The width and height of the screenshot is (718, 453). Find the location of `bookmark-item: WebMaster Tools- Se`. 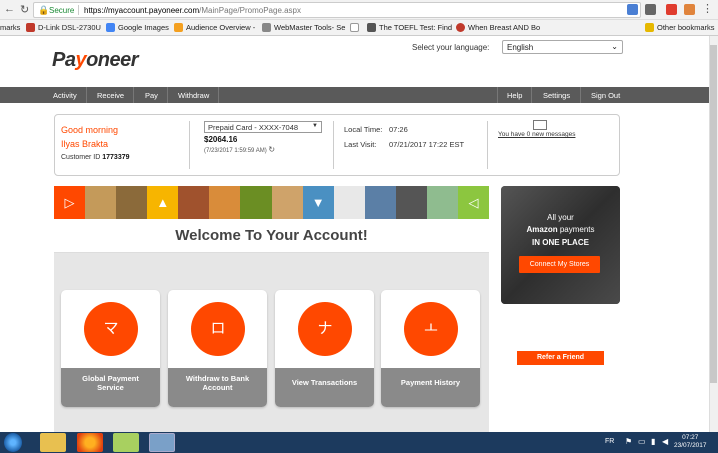

bookmark-item: WebMaster Tools- Se is located at coordinates (303, 27).